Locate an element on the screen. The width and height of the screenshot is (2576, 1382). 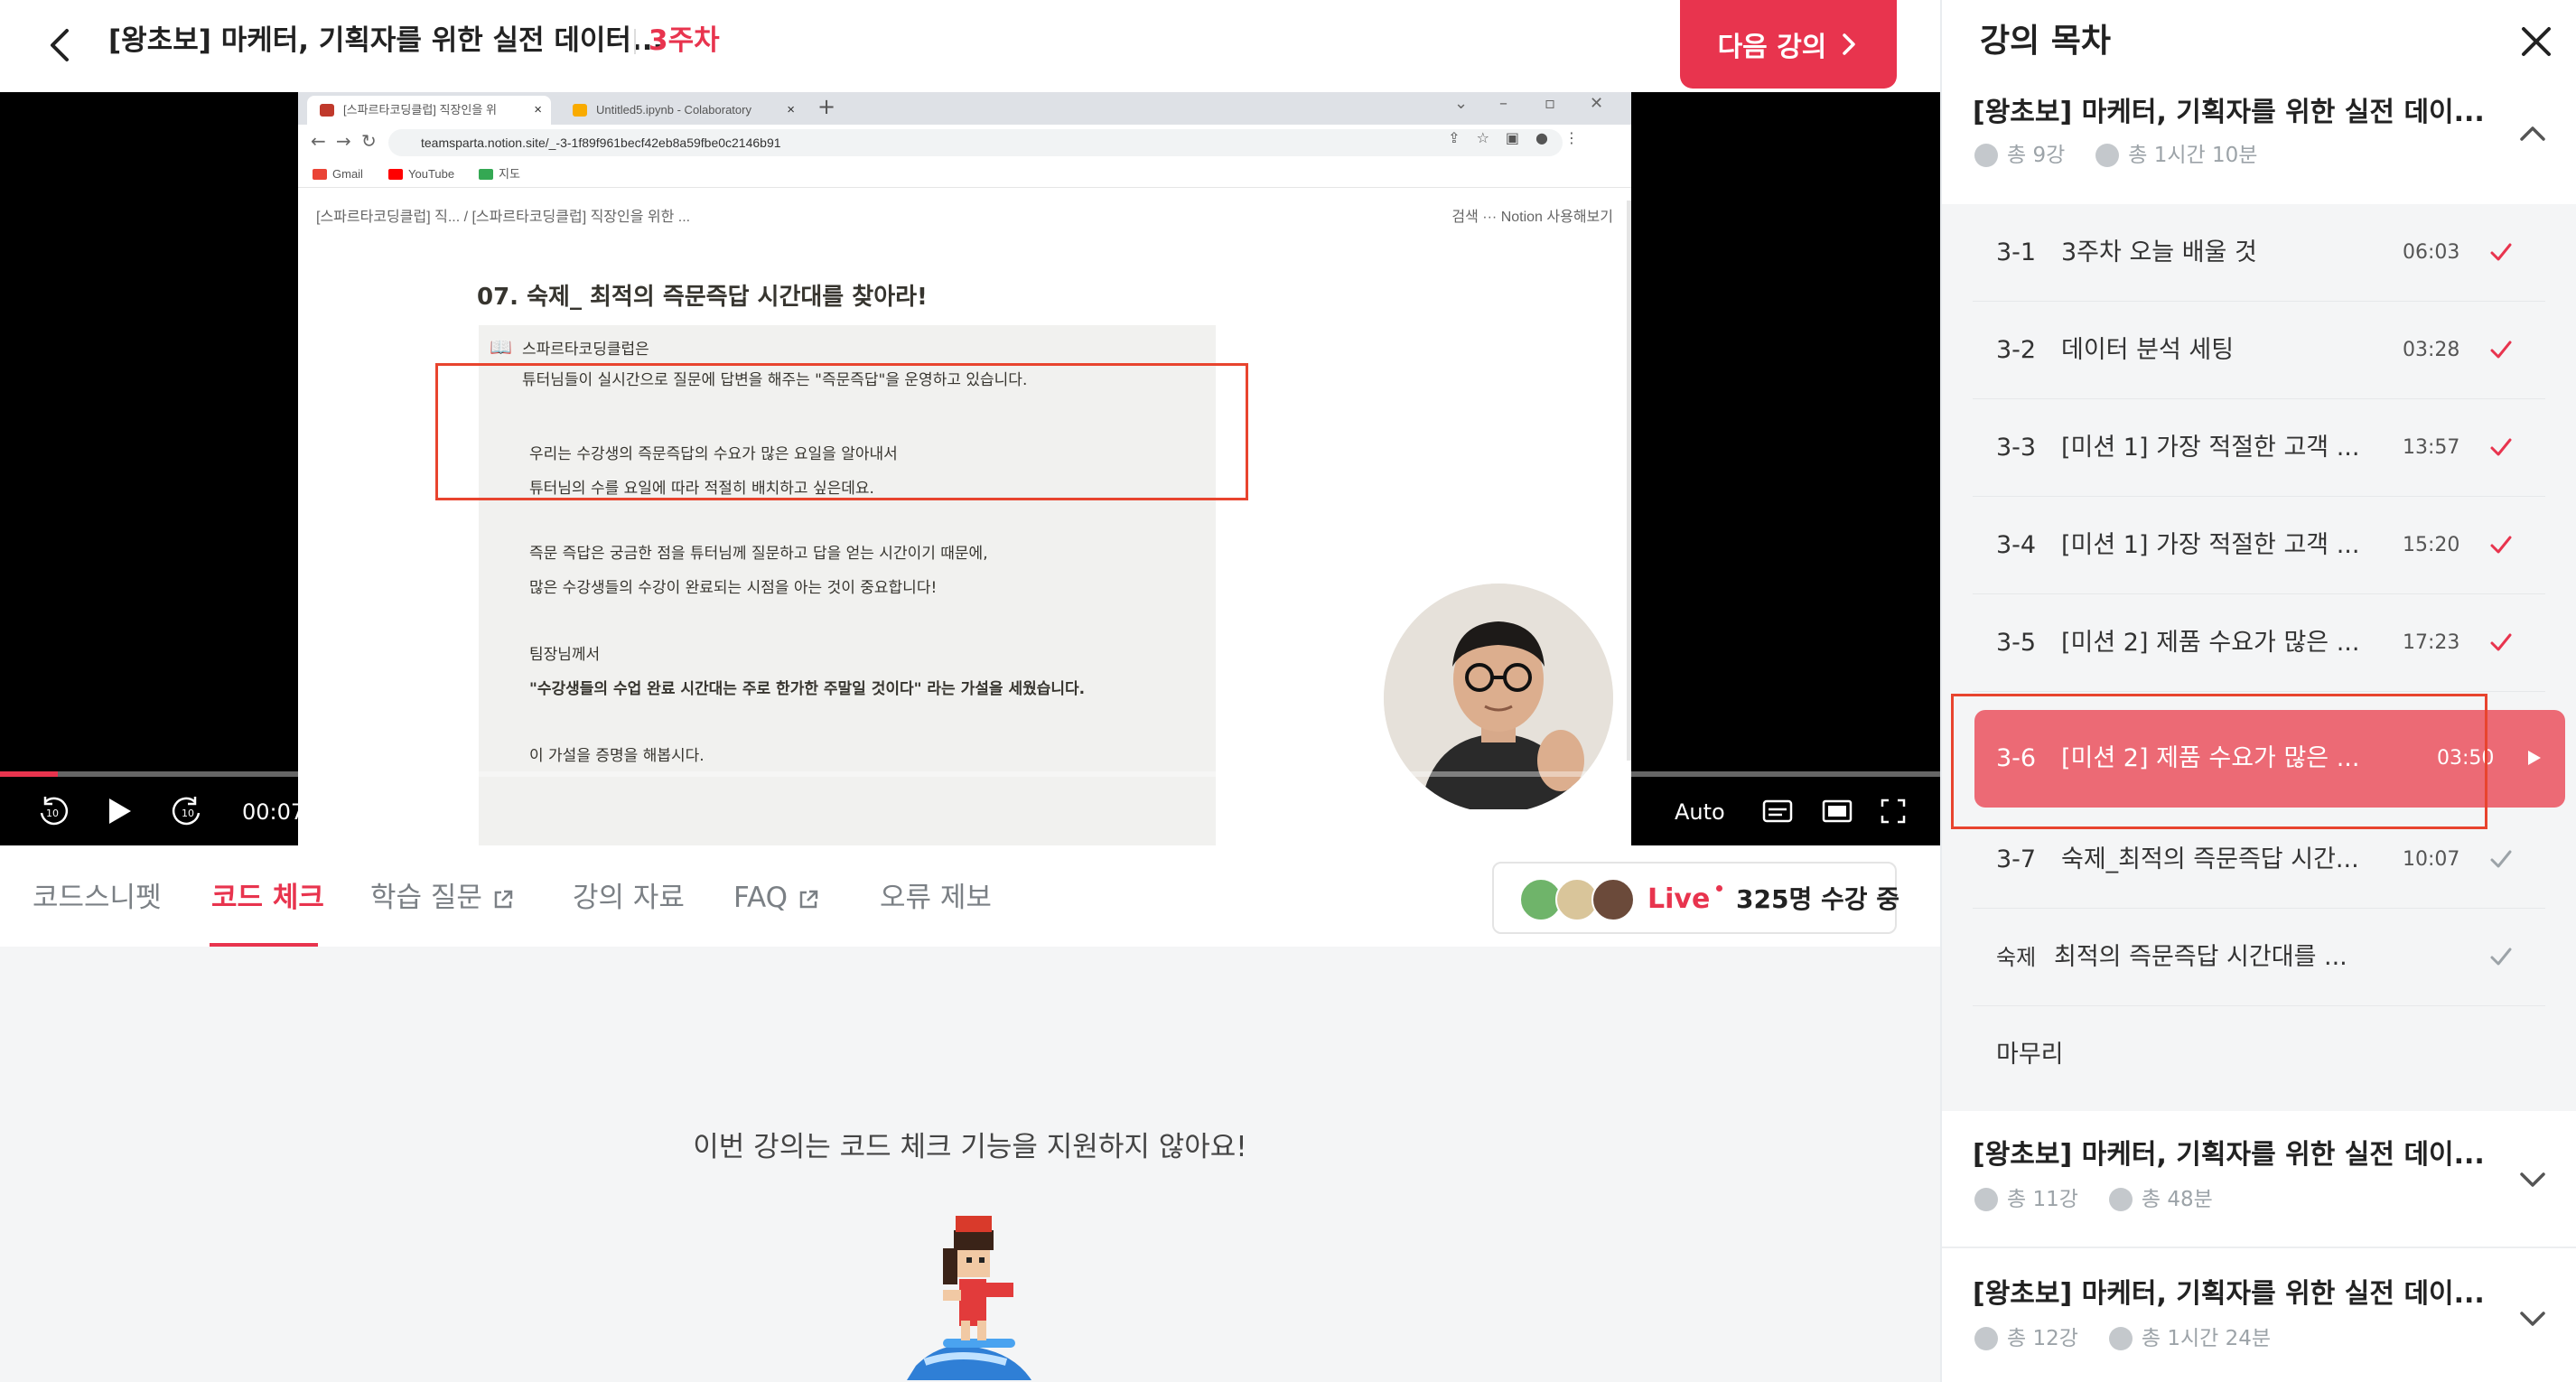
tab-code-snippet: 코드스니펫 is located at coordinates (98, 898).